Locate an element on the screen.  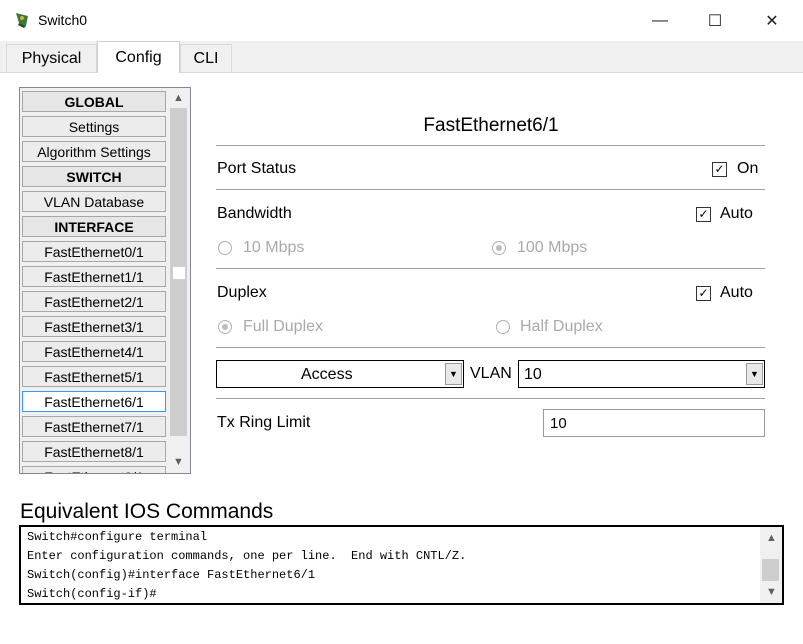
full-duplex-radio is located at coordinates (225, 327).